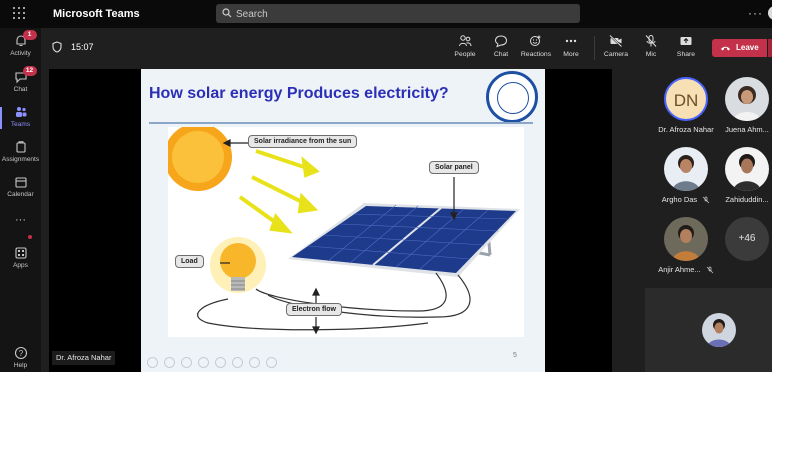 The width and height of the screenshot is (800, 450). I want to click on mic-button: Mic, so click(651, 46).